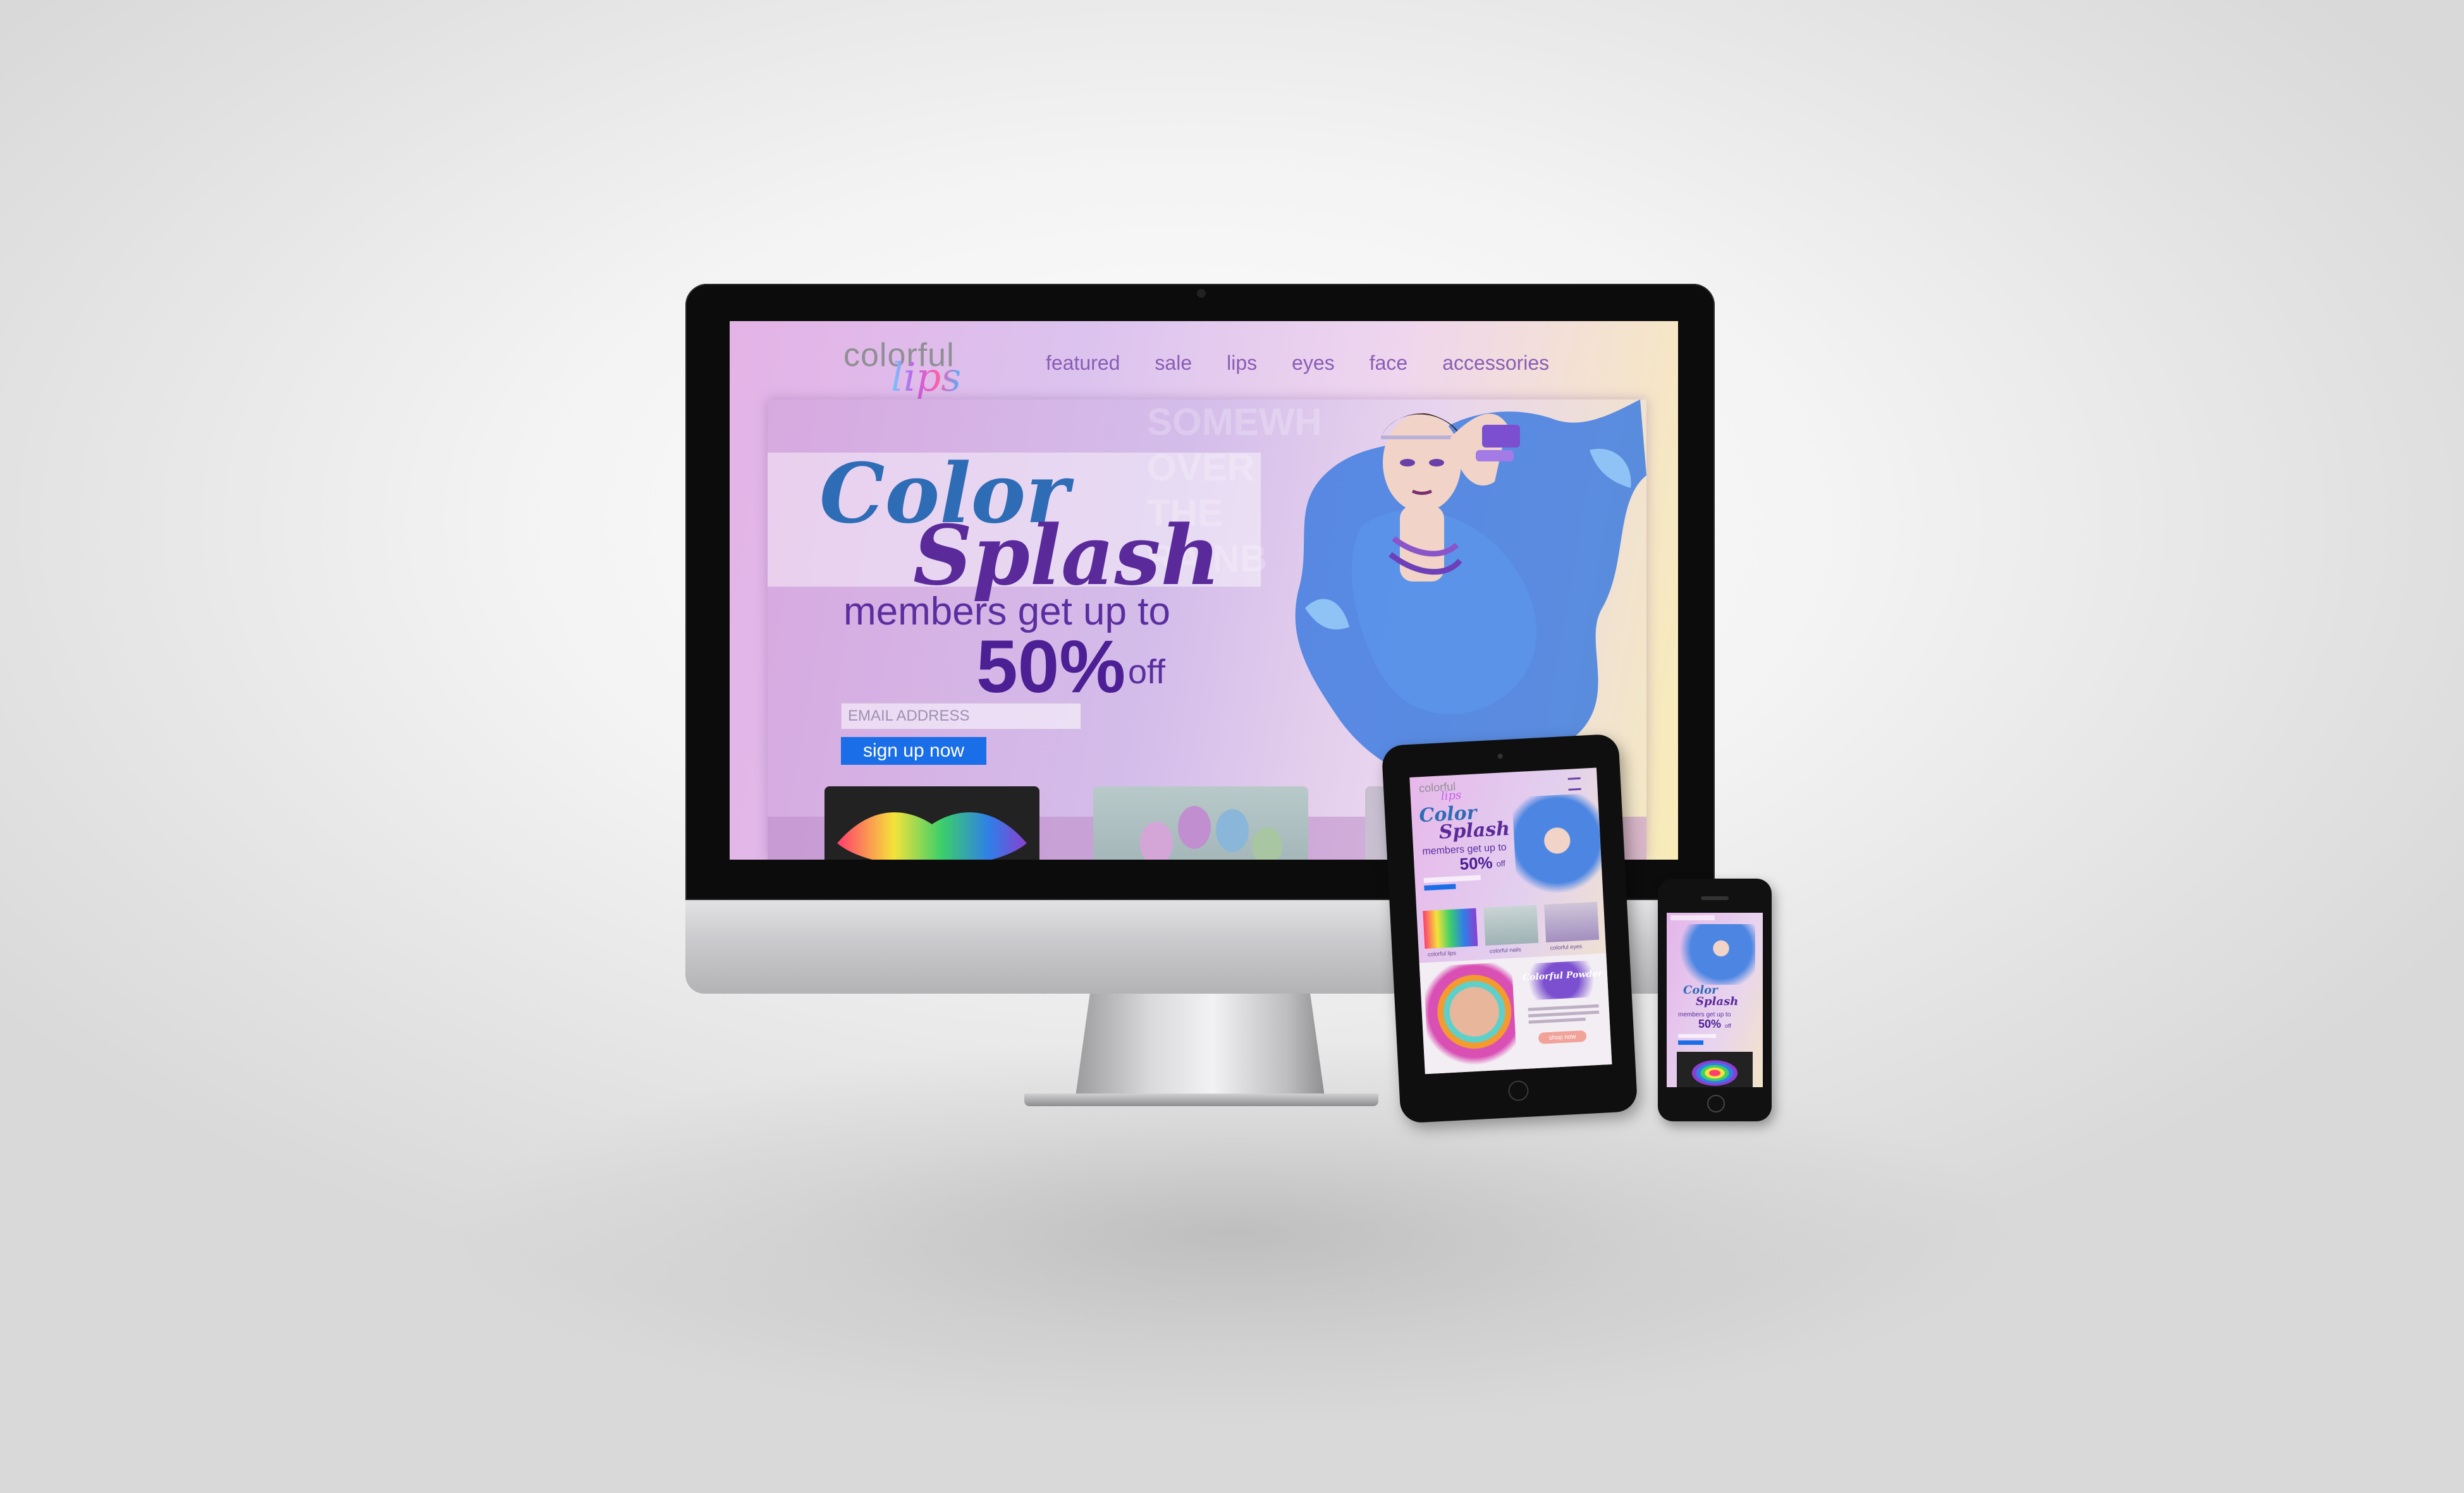 The width and height of the screenshot is (2464, 1493). I want to click on signup-button: sign up now, so click(913, 751).